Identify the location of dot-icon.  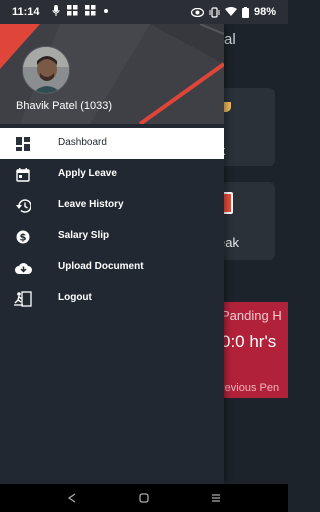
(106, 11).